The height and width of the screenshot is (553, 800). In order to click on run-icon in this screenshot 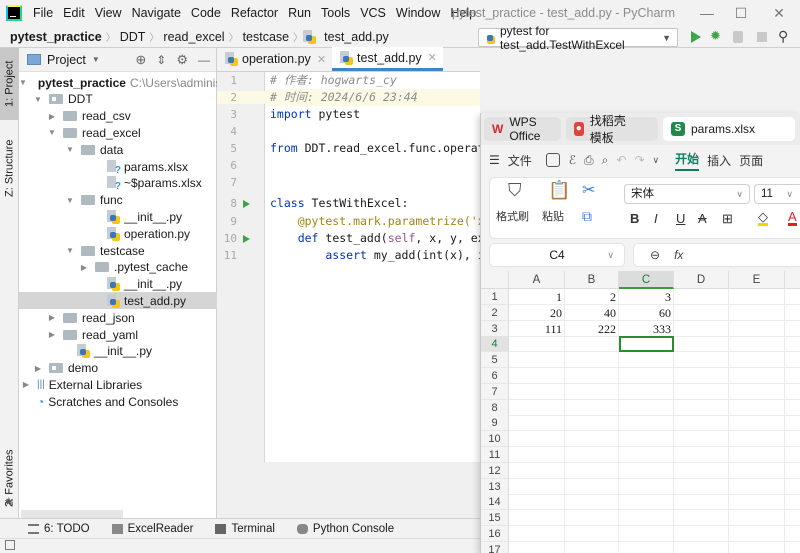, I will do `click(696, 37)`.